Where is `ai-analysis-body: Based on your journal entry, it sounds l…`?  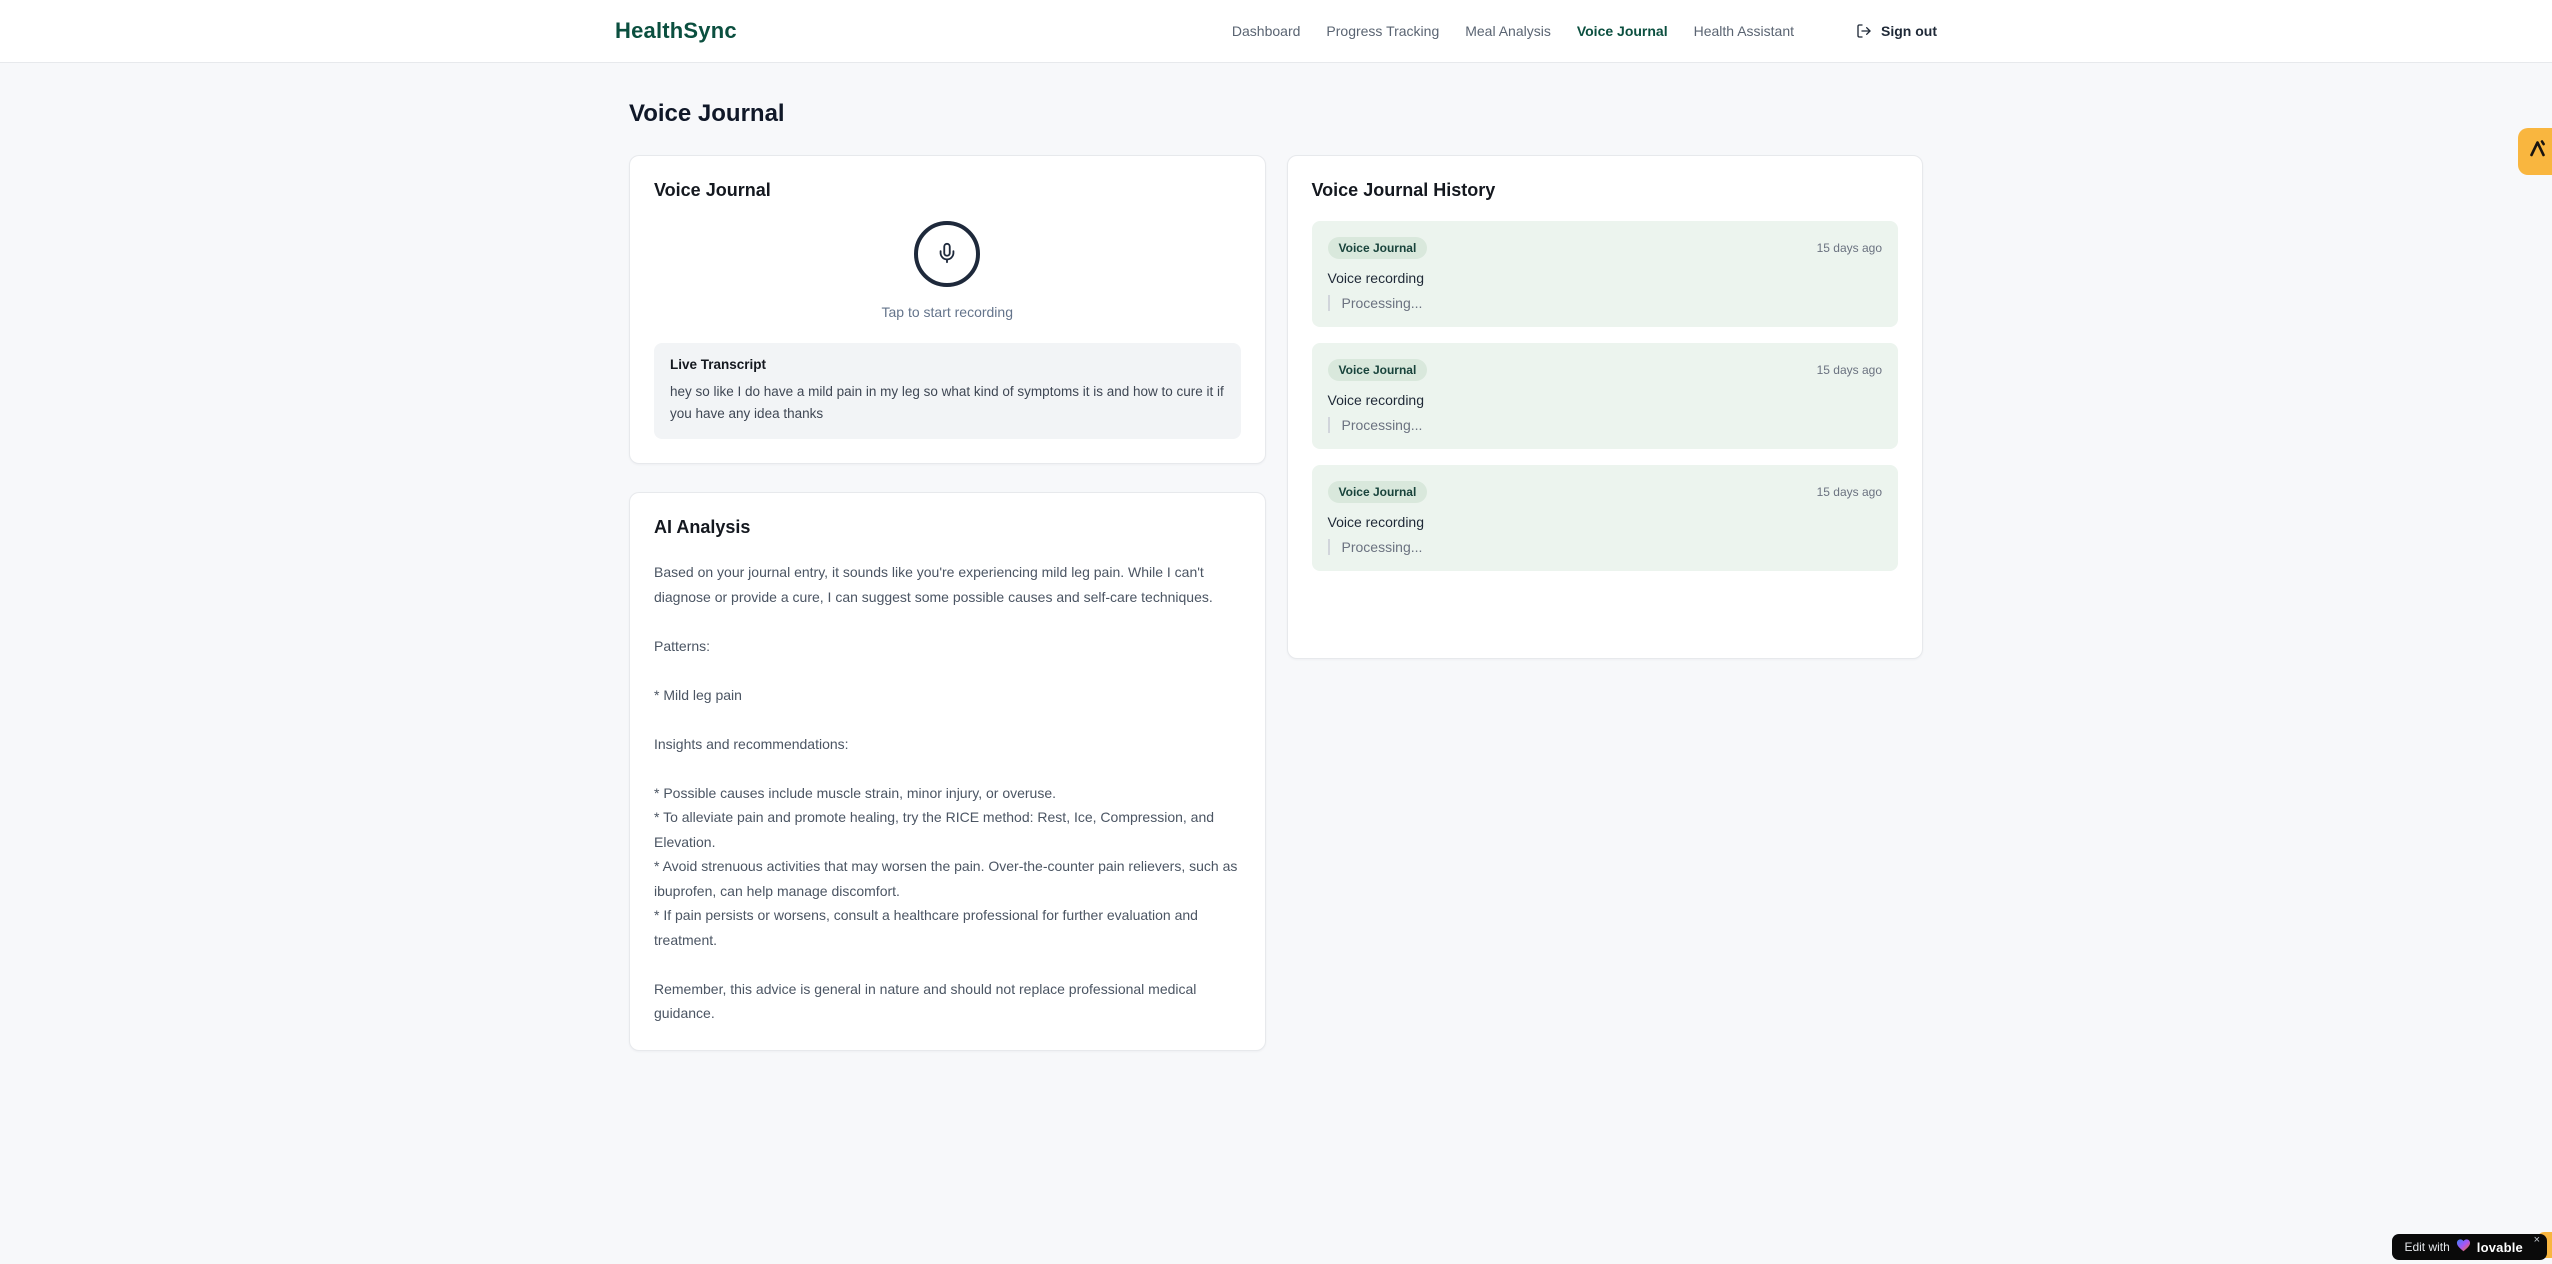
ai-analysis-body: Based on your journal entry, it sounds l… is located at coordinates (946, 792).